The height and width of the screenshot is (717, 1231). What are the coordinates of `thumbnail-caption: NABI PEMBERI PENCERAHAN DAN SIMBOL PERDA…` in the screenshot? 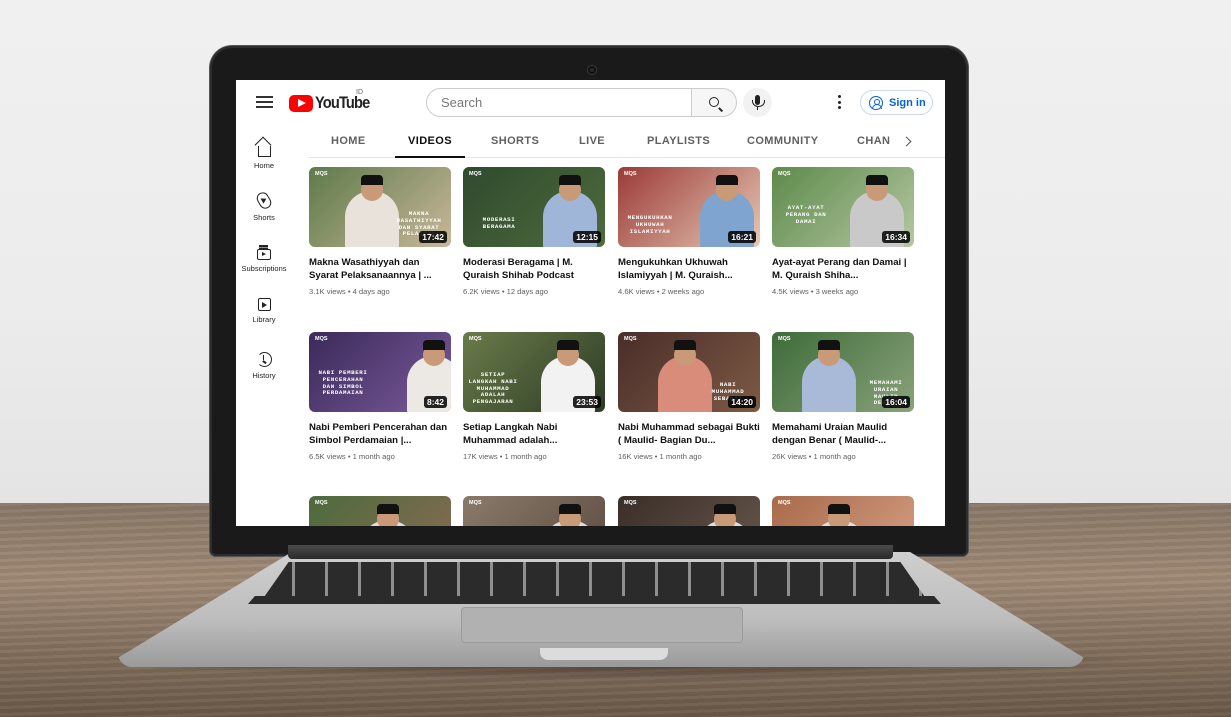 It's located at (343, 383).